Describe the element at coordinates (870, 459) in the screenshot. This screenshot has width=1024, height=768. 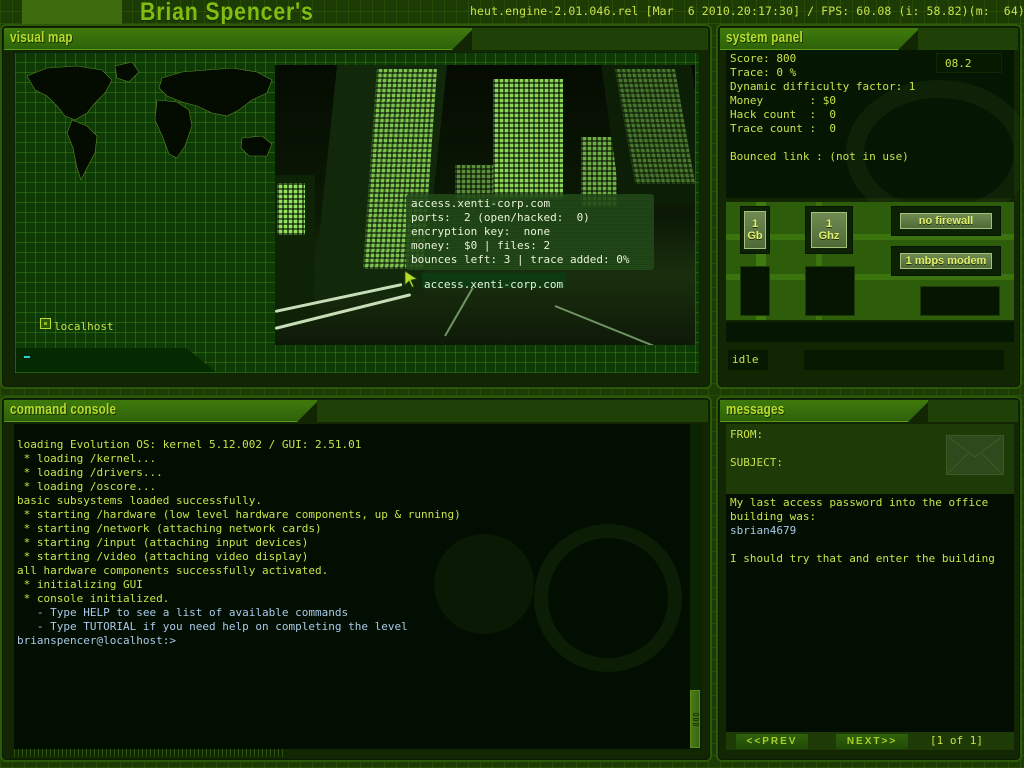
I see `message-header: FROM: SUBJECT:` at that location.